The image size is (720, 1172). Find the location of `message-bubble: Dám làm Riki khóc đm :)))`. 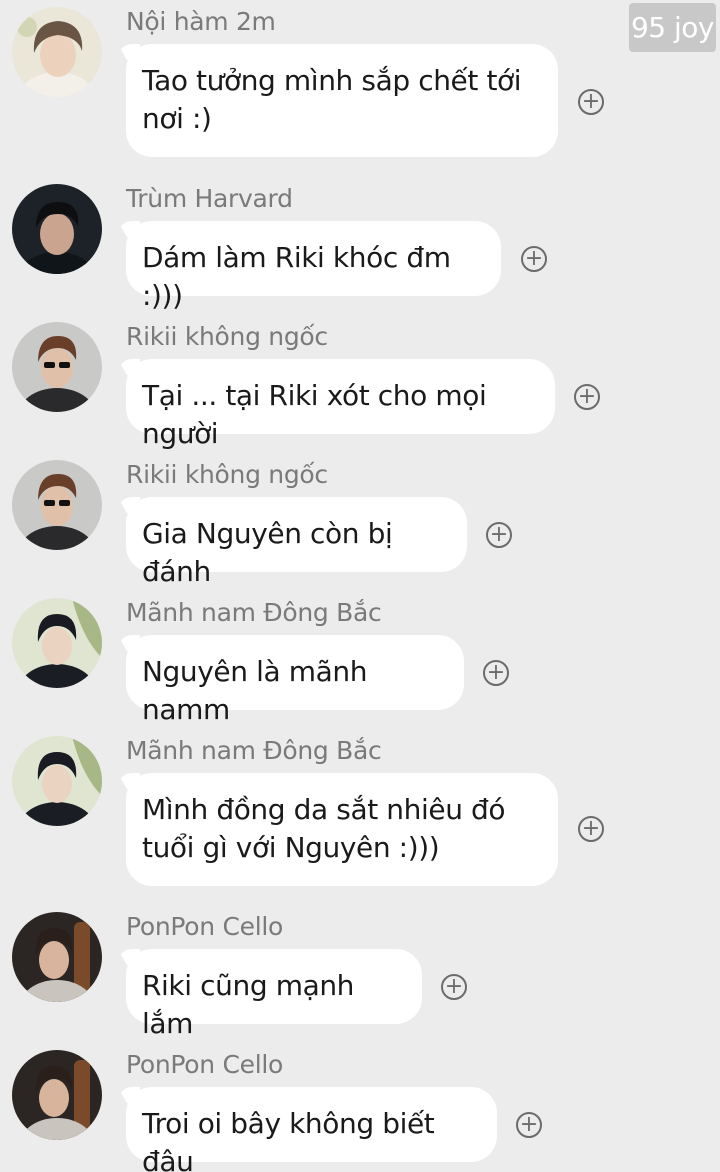

message-bubble: Dám làm Riki khóc đm :))) is located at coordinates (313, 266).